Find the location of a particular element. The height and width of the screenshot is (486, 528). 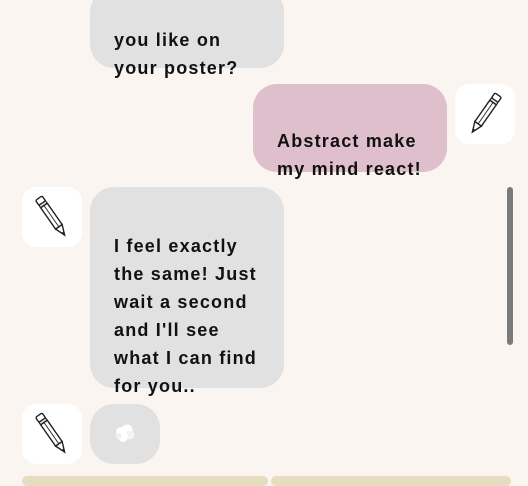

user-message-text: Abstract make my mind react! is located at coordinates (349, 155).